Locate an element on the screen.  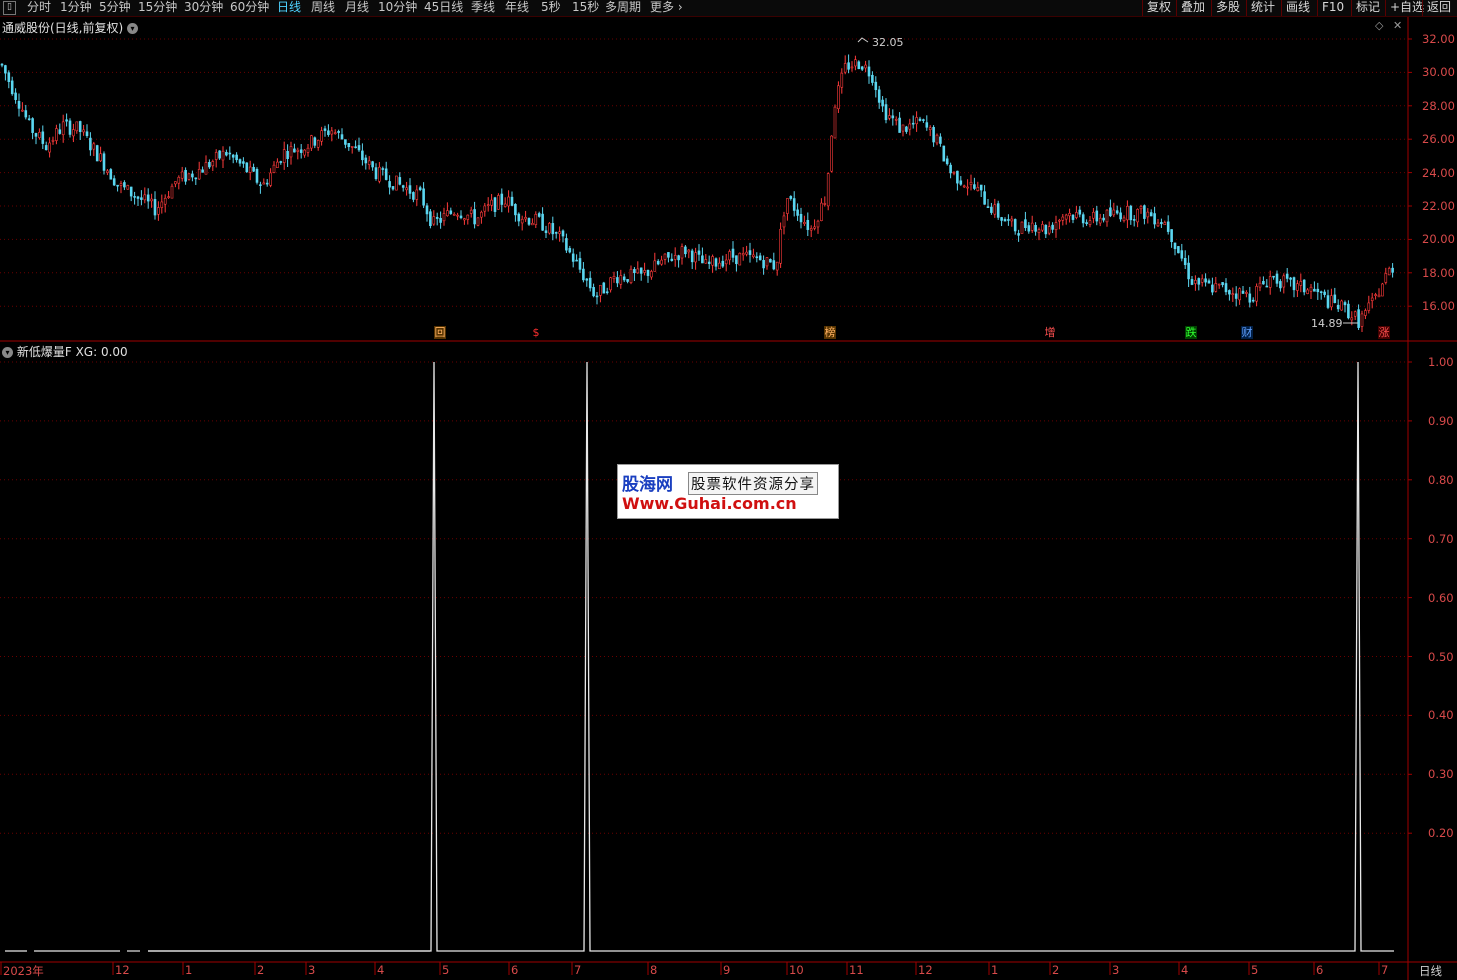
period-tab: 周线 is located at coordinates (323, 8).